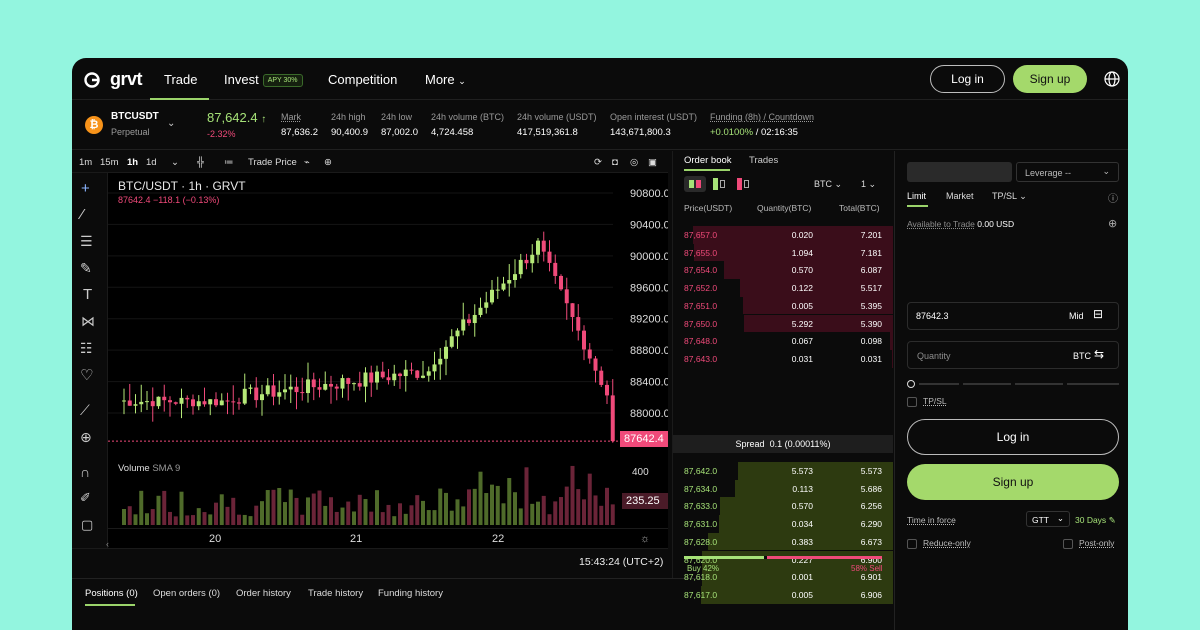 The width and height of the screenshot is (1200, 630). I want to click on form-signup-button: Sign up, so click(1013, 482).